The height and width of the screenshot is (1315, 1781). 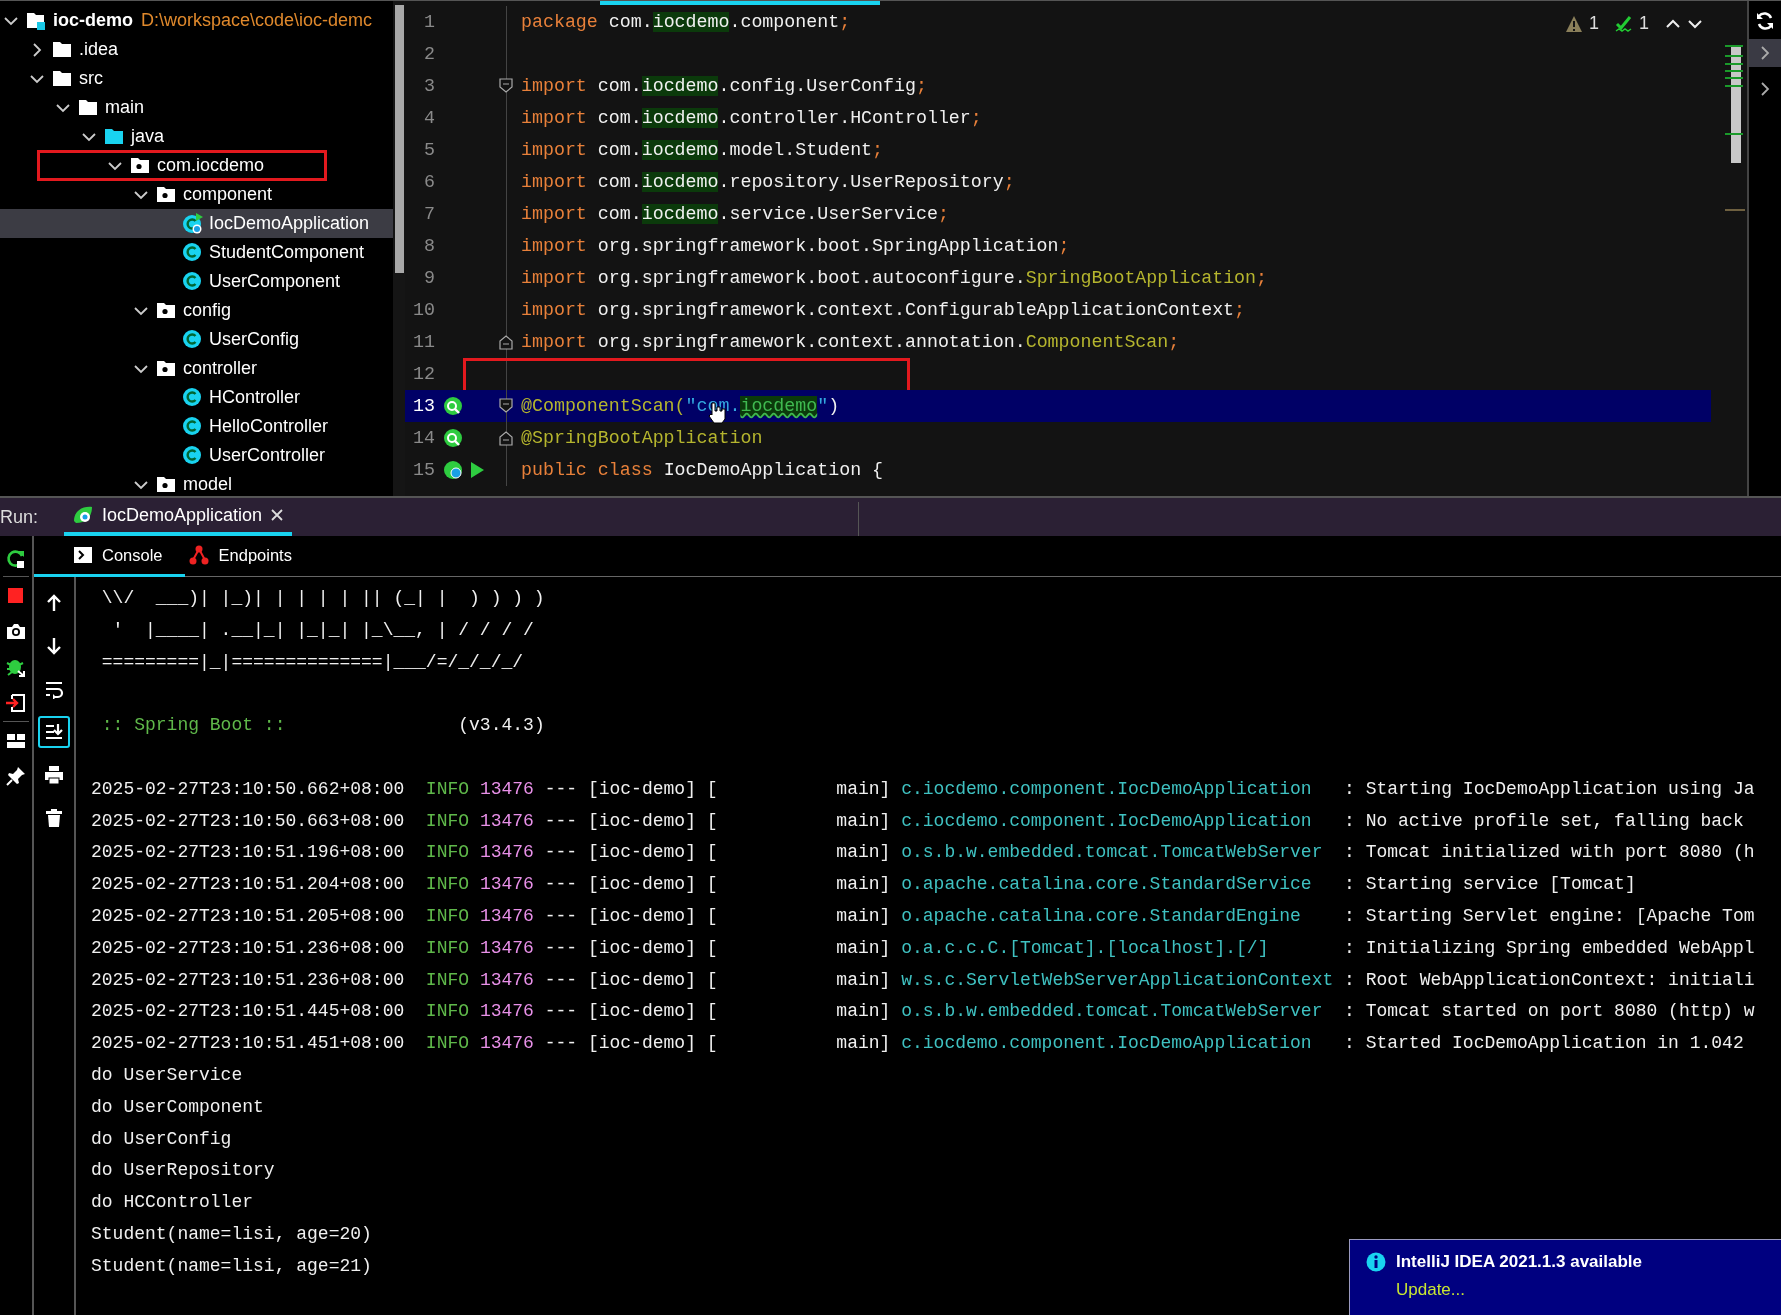 What do you see at coordinates (196, 455) in the screenshot?
I see `tree-item: UserController` at bounding box center [196, 455].